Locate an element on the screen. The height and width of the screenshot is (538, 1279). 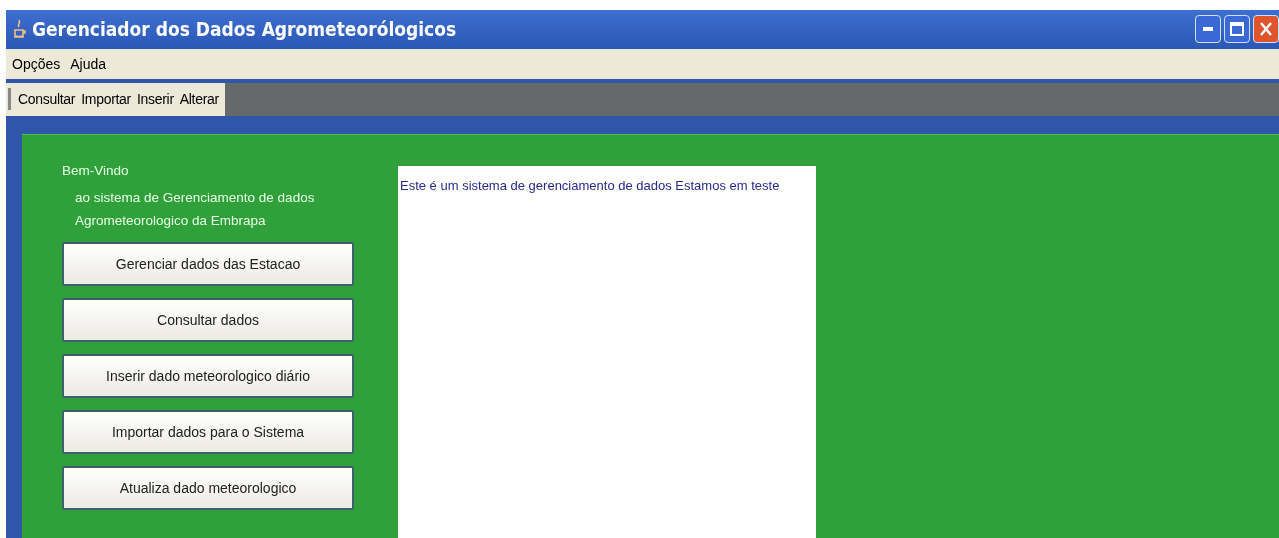
minimize-icon is located at coordinates (1208, 29).